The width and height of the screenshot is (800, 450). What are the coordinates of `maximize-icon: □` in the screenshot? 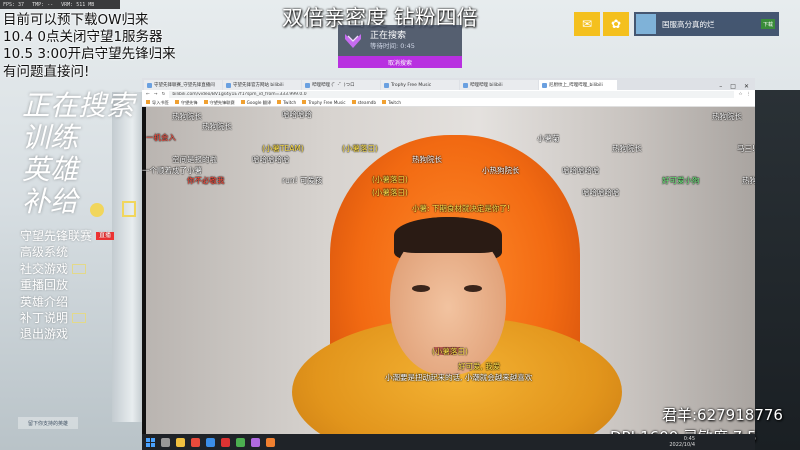 It's located at (733, 86).